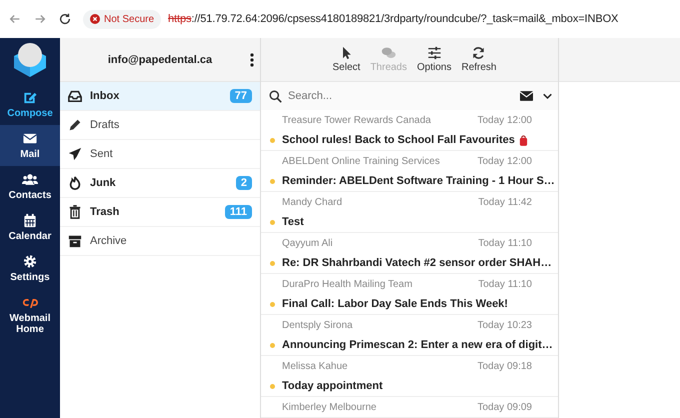 This screenshot has height=418, width=680. Describe the element at coordinates (160, 183) in the screenshot. I see `folder-item: Junk 2` at that location.